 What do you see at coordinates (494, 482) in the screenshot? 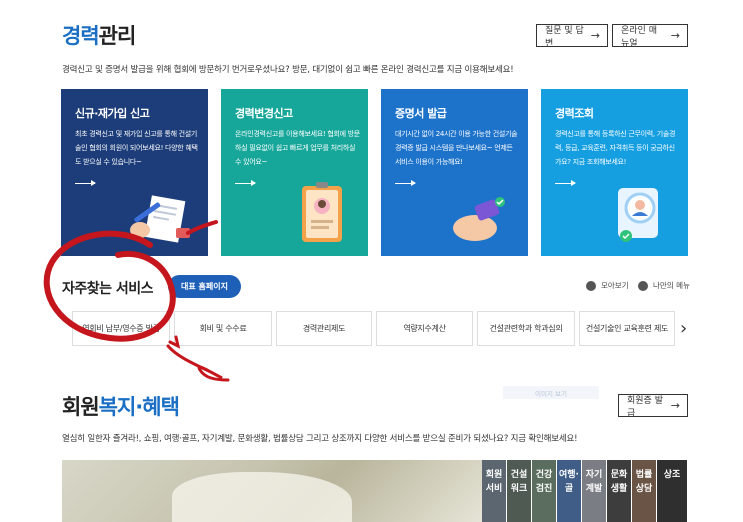
I see `tab-label: 회원서비` at bounding box center [494, 482].